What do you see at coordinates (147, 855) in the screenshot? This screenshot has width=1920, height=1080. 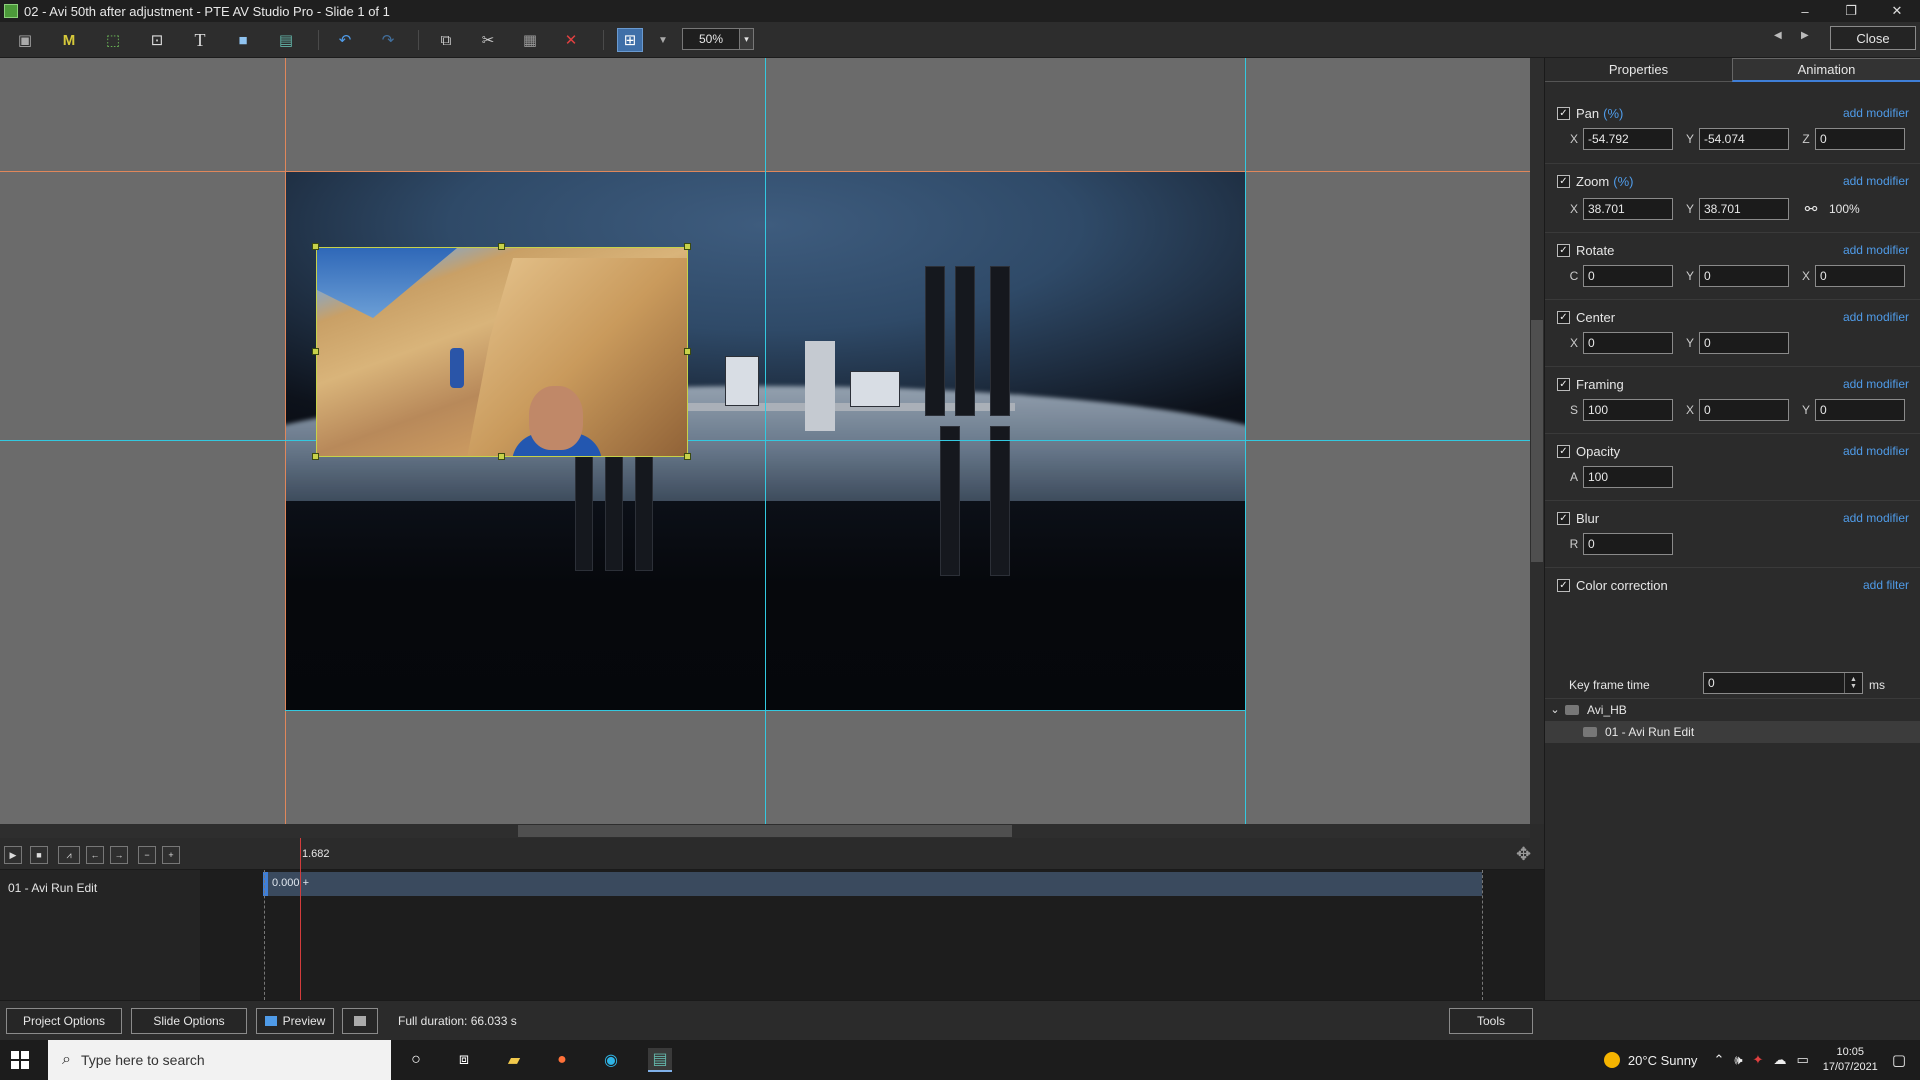 I see `remove-keyframe-button: −` at bounding box center [147, 855].